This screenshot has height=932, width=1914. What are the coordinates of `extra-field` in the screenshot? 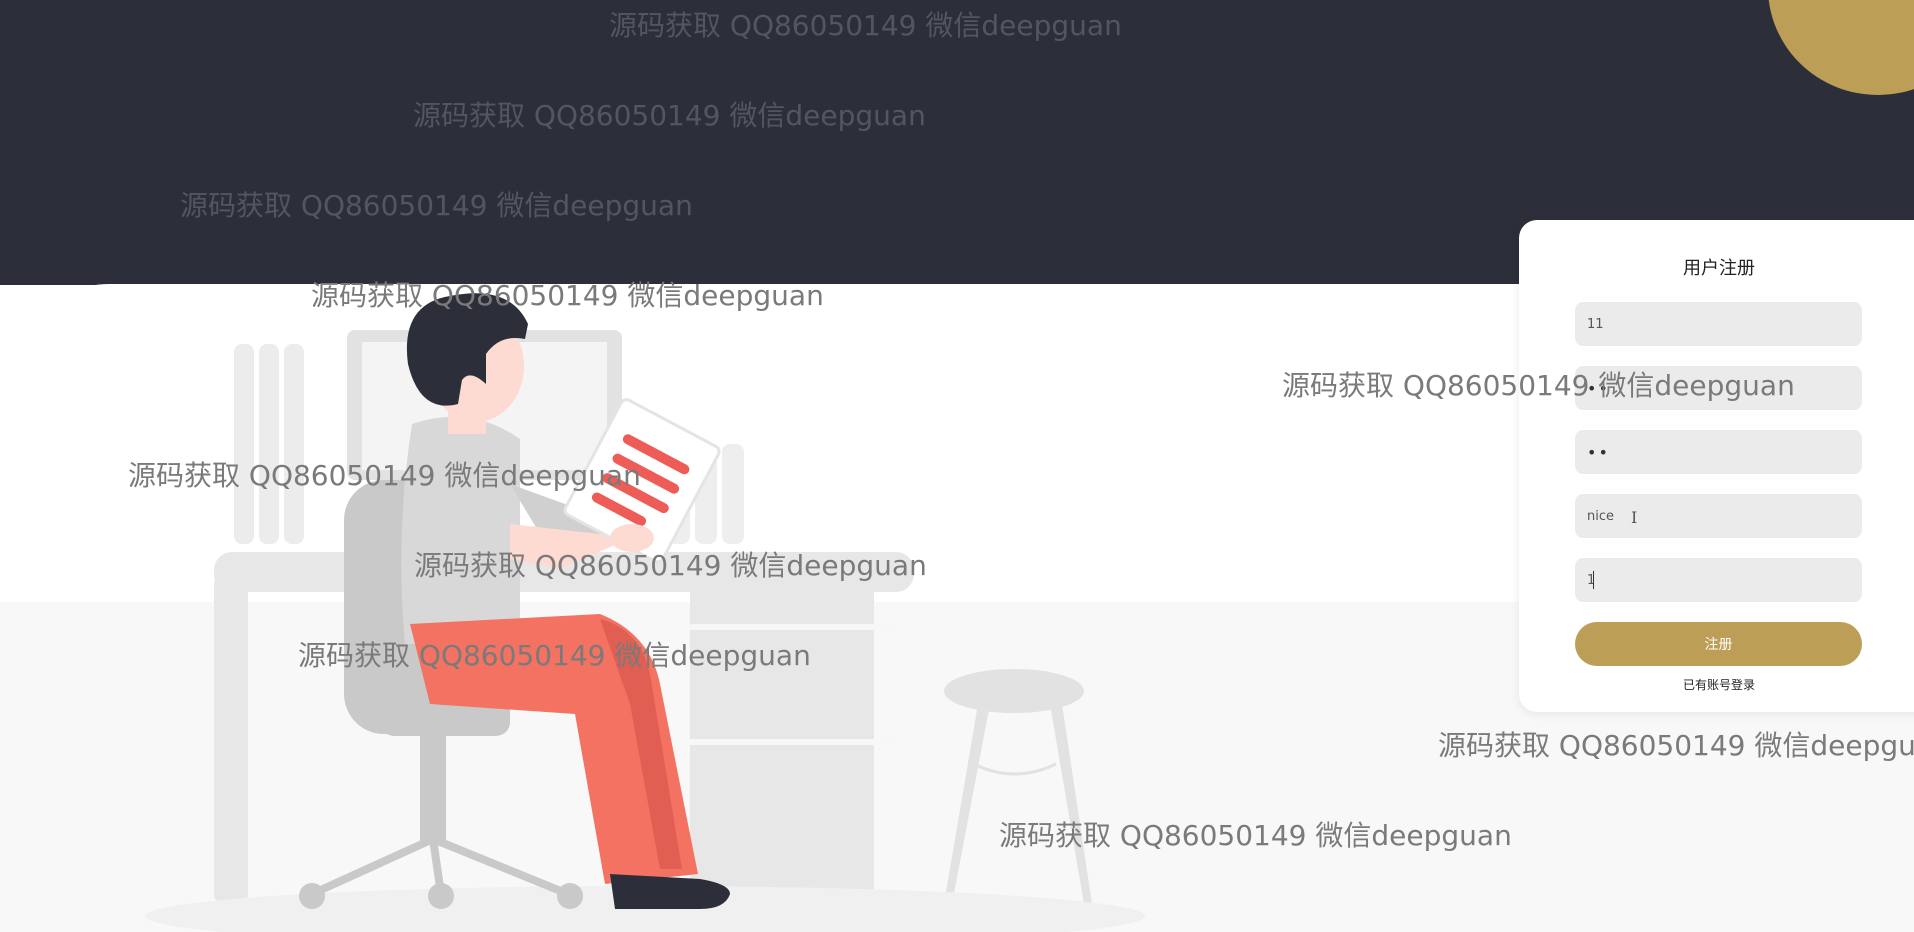 It's located at (1718, 580).